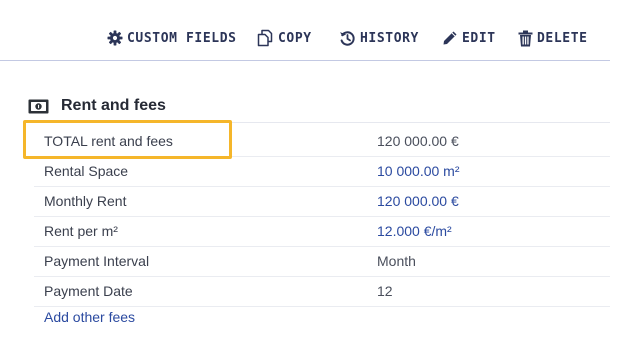  Describe the element at coordinates (89, 317) in the screenshot. I see `add-other-fees-link: Add other fees` at that location.